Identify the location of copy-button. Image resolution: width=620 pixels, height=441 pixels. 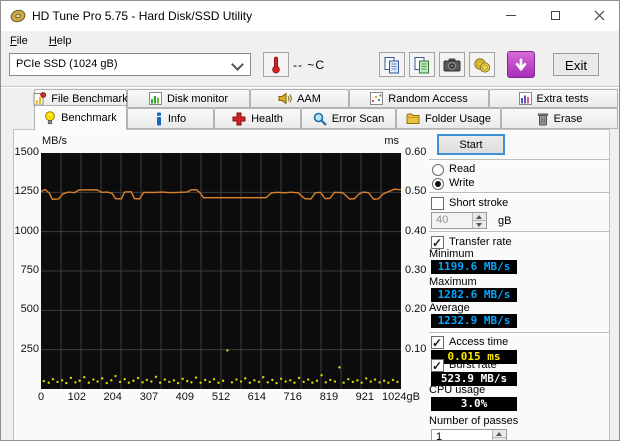
(392, 64).